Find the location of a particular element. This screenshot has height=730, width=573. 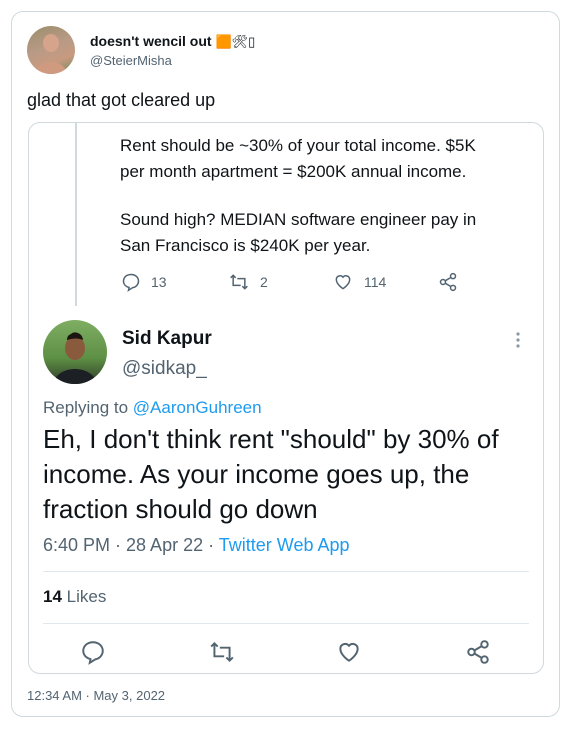

divider-bottom is located at coordinates (286, 623).